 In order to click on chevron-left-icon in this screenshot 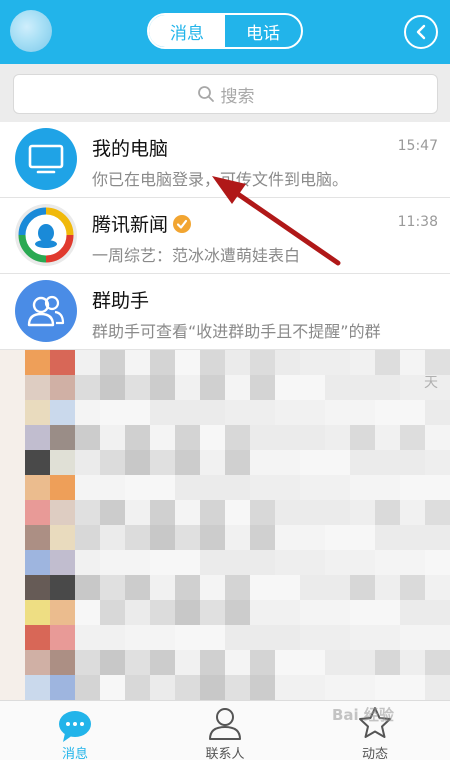, I will do `click(421, 32)`.